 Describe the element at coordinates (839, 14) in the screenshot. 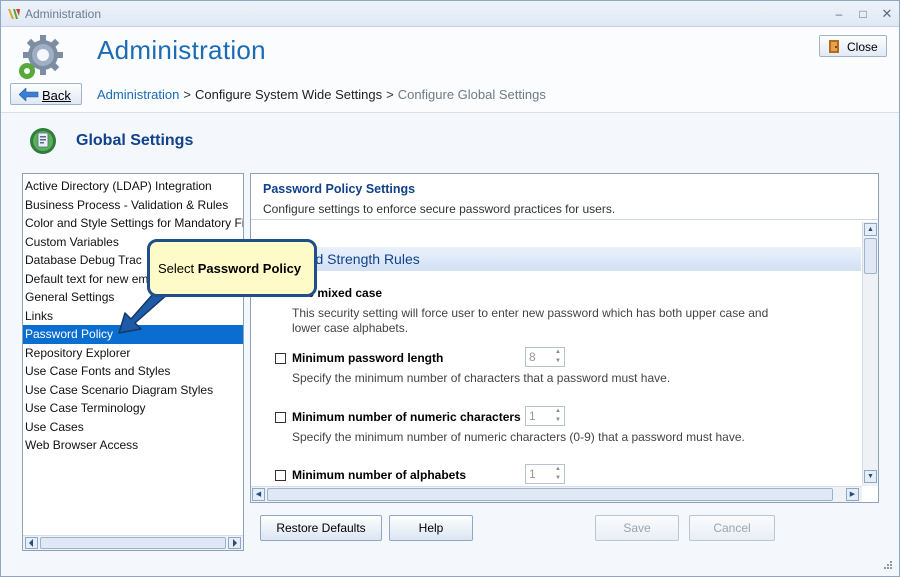

I see `minimize-button: –` at that location.